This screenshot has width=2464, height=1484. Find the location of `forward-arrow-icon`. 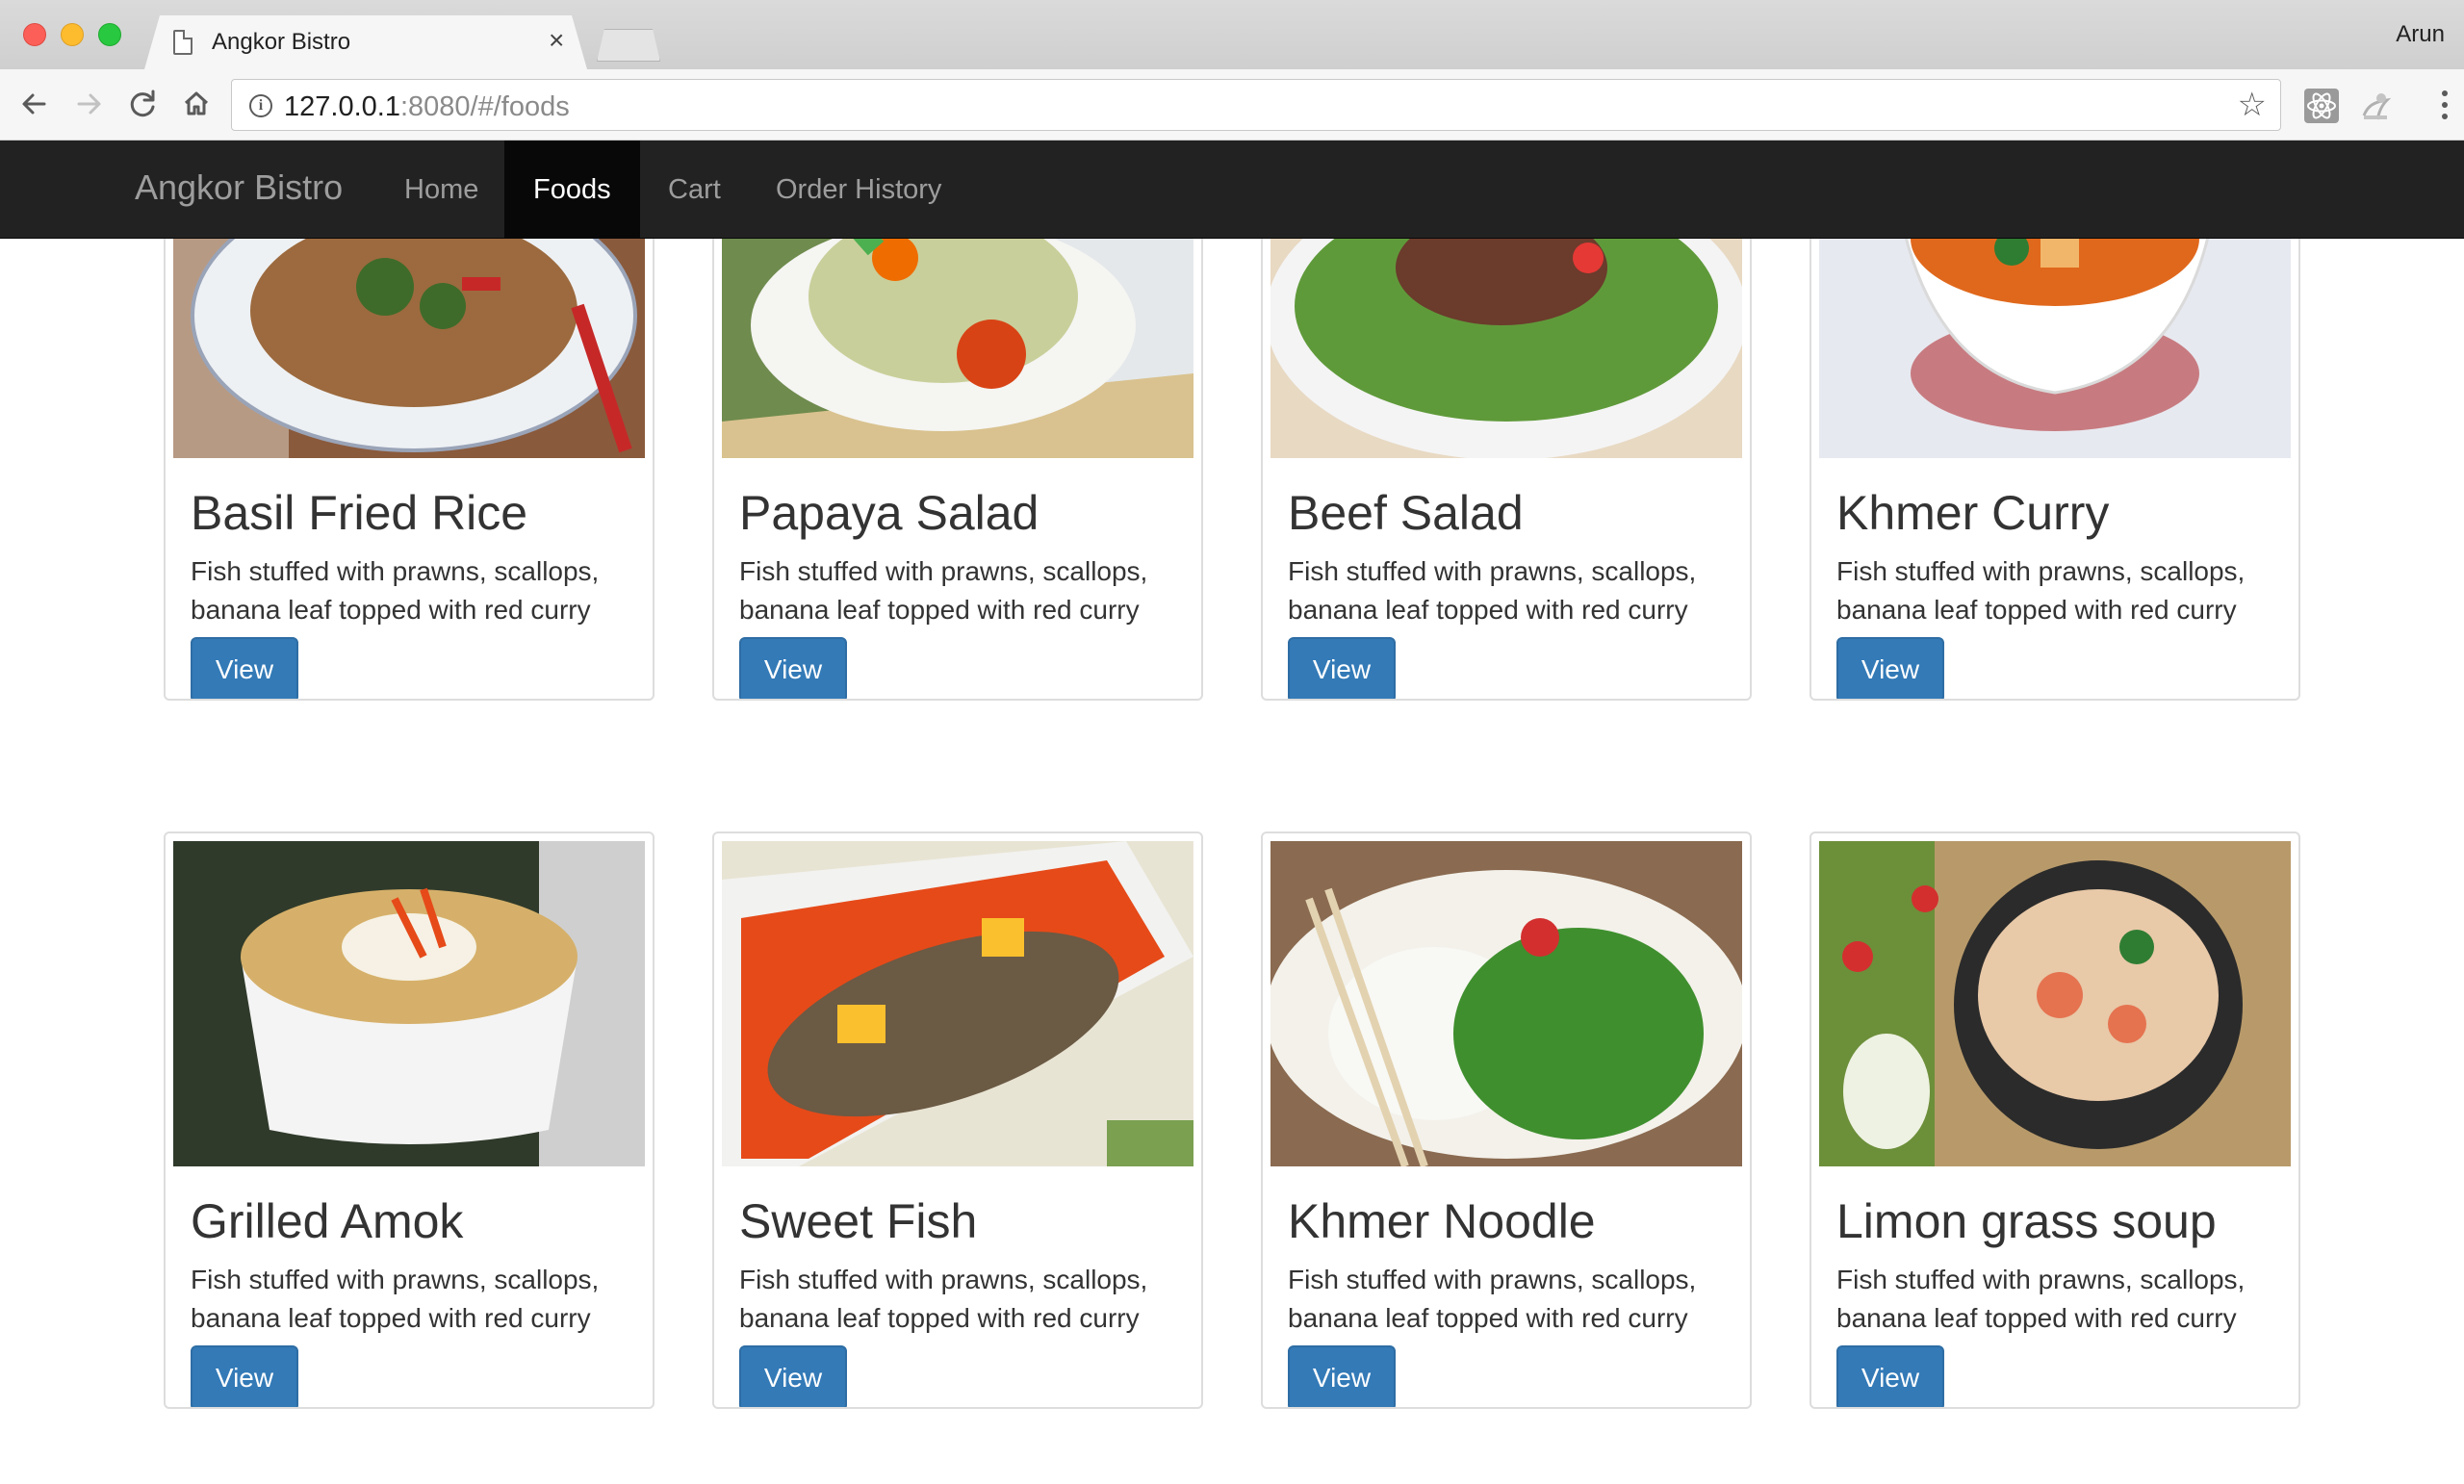

forward-arrow-icon is located at coordinates (88, 104).